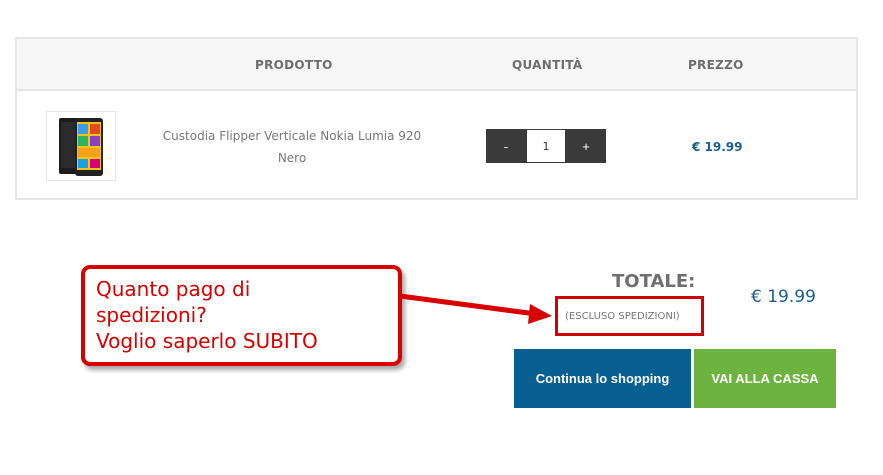  What do you see at coordinates (207, 341) in the screenshot?
I see `annotation-line3: Voglio saperlo SUBITO` at bounding box center [207, 341].